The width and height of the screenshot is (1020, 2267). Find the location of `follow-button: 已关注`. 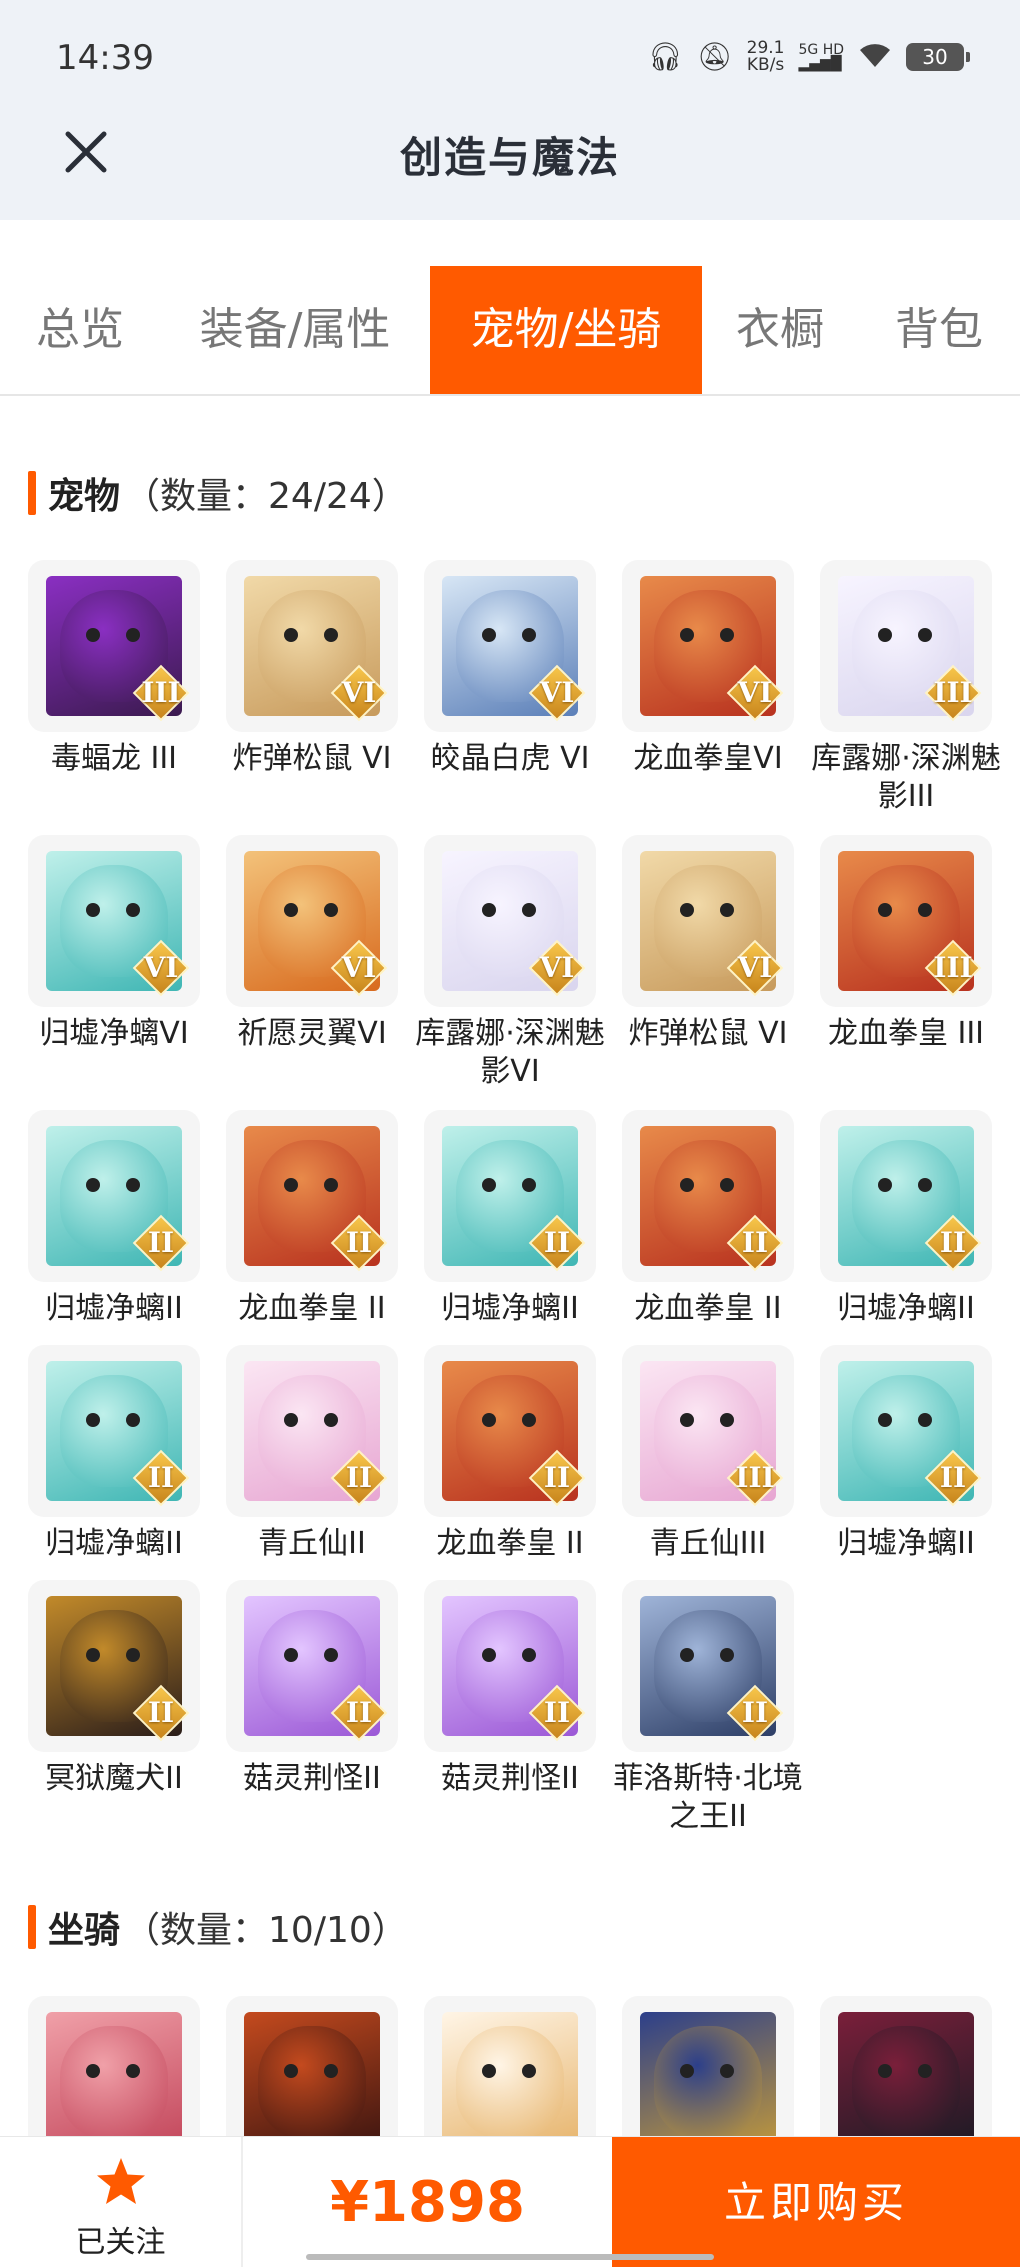

follow-button: 已关注 is located at coordinates (121, 2202).